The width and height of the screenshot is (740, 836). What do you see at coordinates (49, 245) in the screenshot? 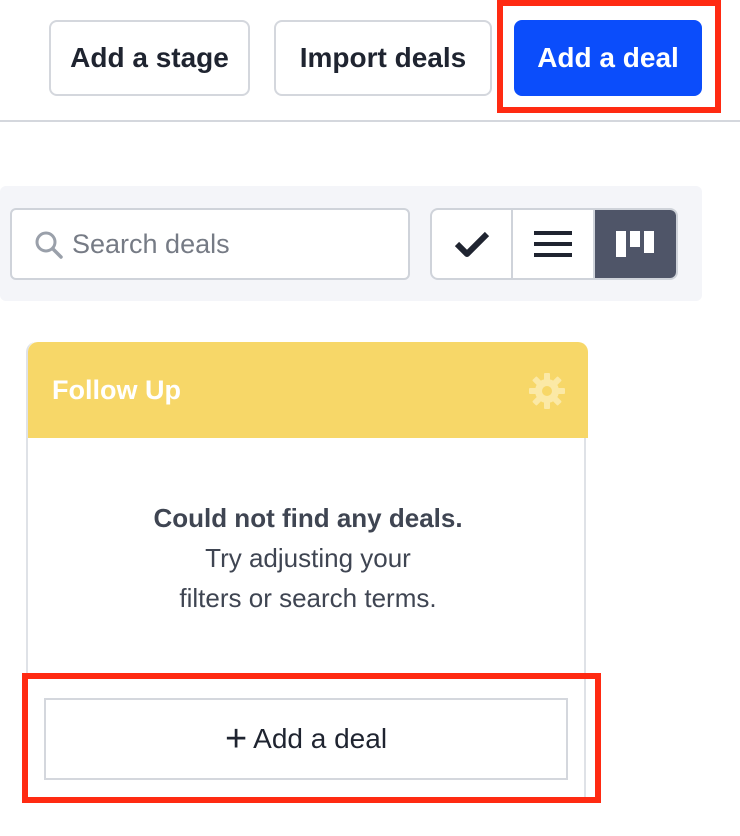
I see `search-icon` at bounding box center [49, 245].